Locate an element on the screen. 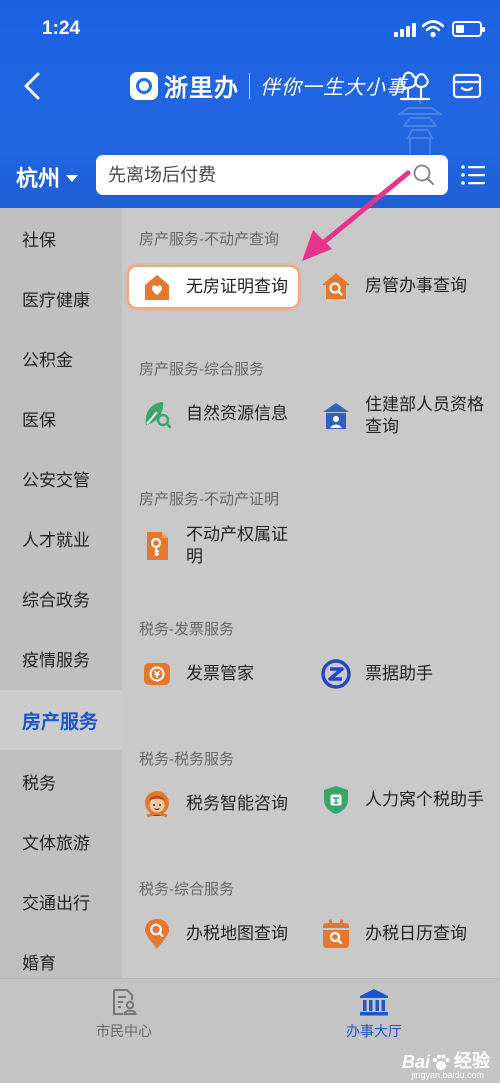  logo-badge-icon is located at coordinates (144, 85).